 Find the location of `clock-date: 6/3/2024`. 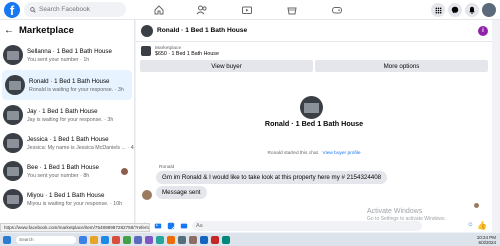

clock-date: 6/3/2024 is located at coordinates (487, 242).